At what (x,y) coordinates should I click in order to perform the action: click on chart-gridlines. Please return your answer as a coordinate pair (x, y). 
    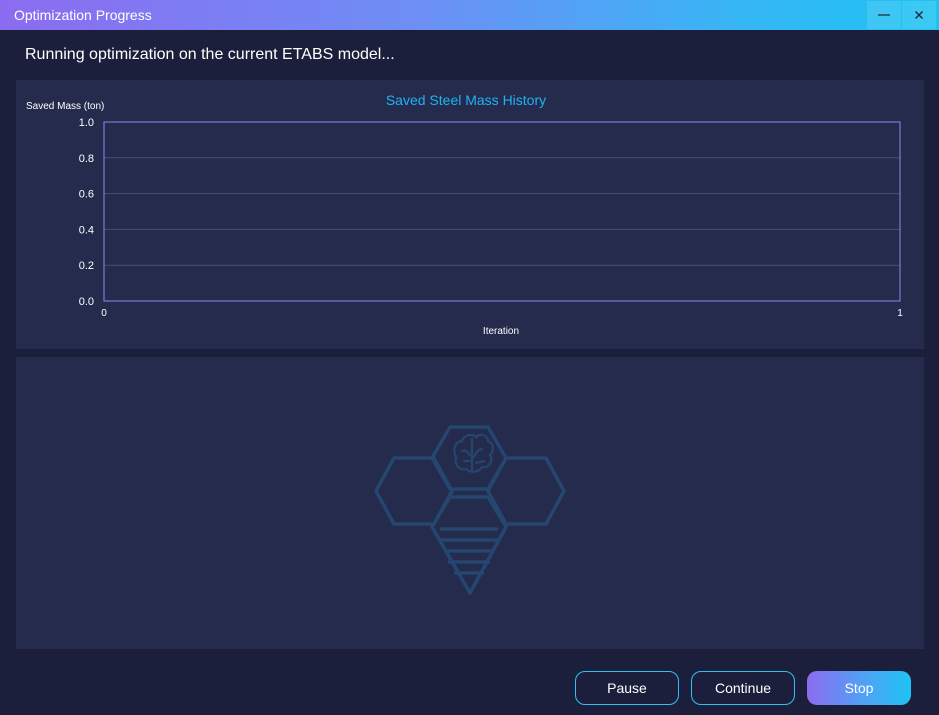
    Looking at the image, I should click on (502, 211).